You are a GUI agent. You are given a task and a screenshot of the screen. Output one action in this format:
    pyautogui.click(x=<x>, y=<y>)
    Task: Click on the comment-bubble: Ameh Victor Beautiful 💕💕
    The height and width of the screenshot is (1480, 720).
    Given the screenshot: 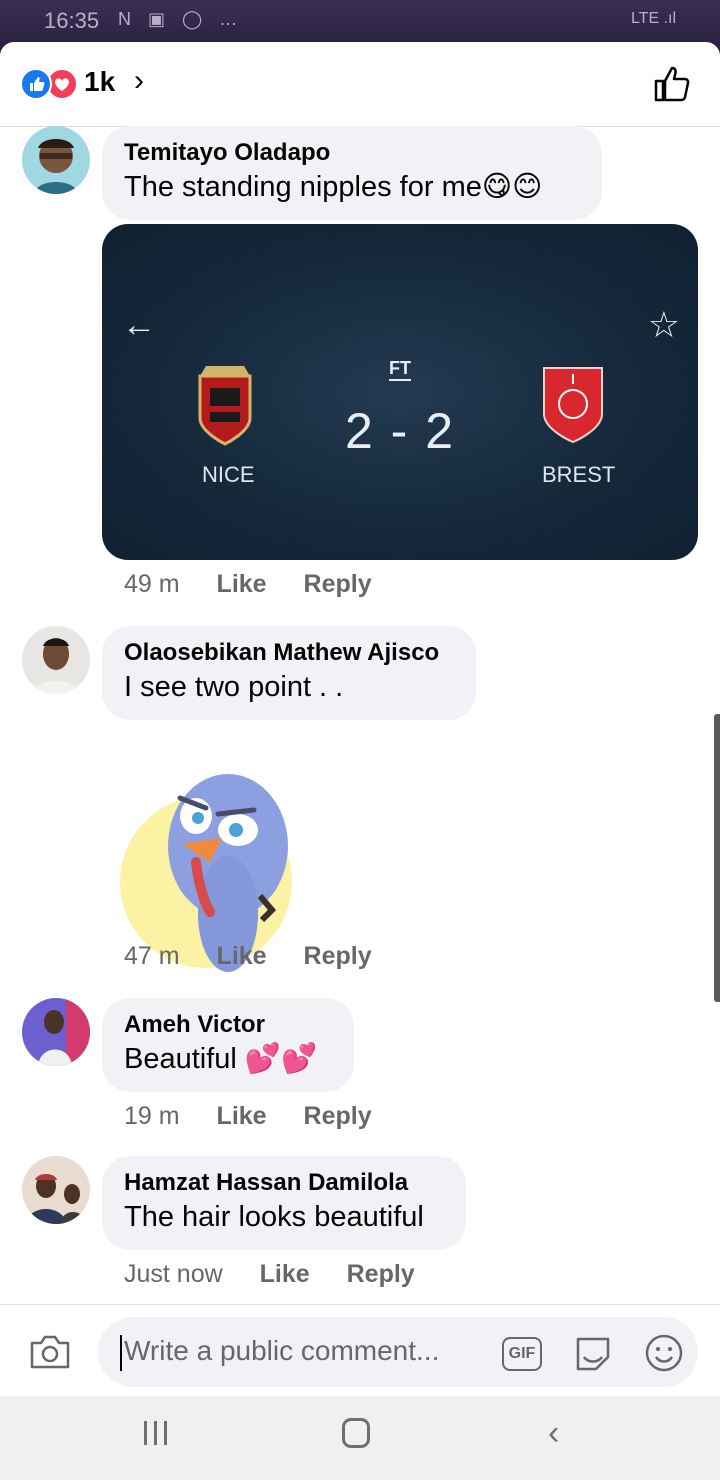 What is the action you would take?
    pyautogui.click(x=228, y=1045)
    